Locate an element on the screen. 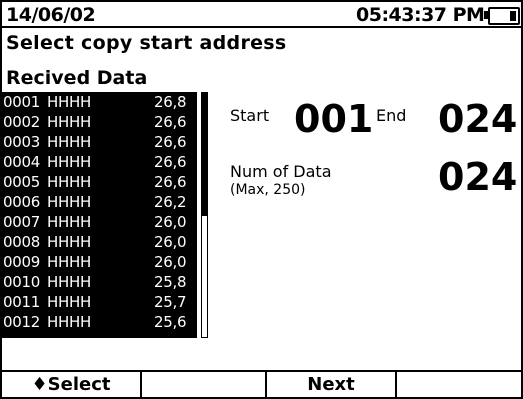 The image size is (523, 399). row-value: 25,7 is located at coordinates (170, 302).